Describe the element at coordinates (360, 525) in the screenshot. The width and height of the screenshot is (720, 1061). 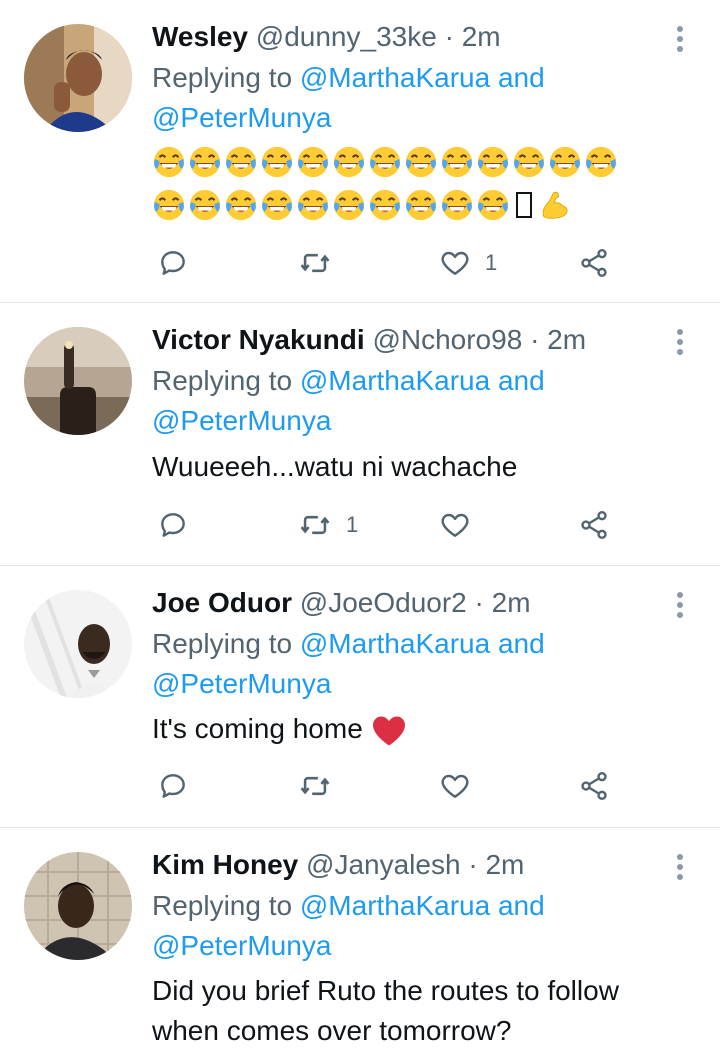
I see `tweet-actions: 1` at that location.